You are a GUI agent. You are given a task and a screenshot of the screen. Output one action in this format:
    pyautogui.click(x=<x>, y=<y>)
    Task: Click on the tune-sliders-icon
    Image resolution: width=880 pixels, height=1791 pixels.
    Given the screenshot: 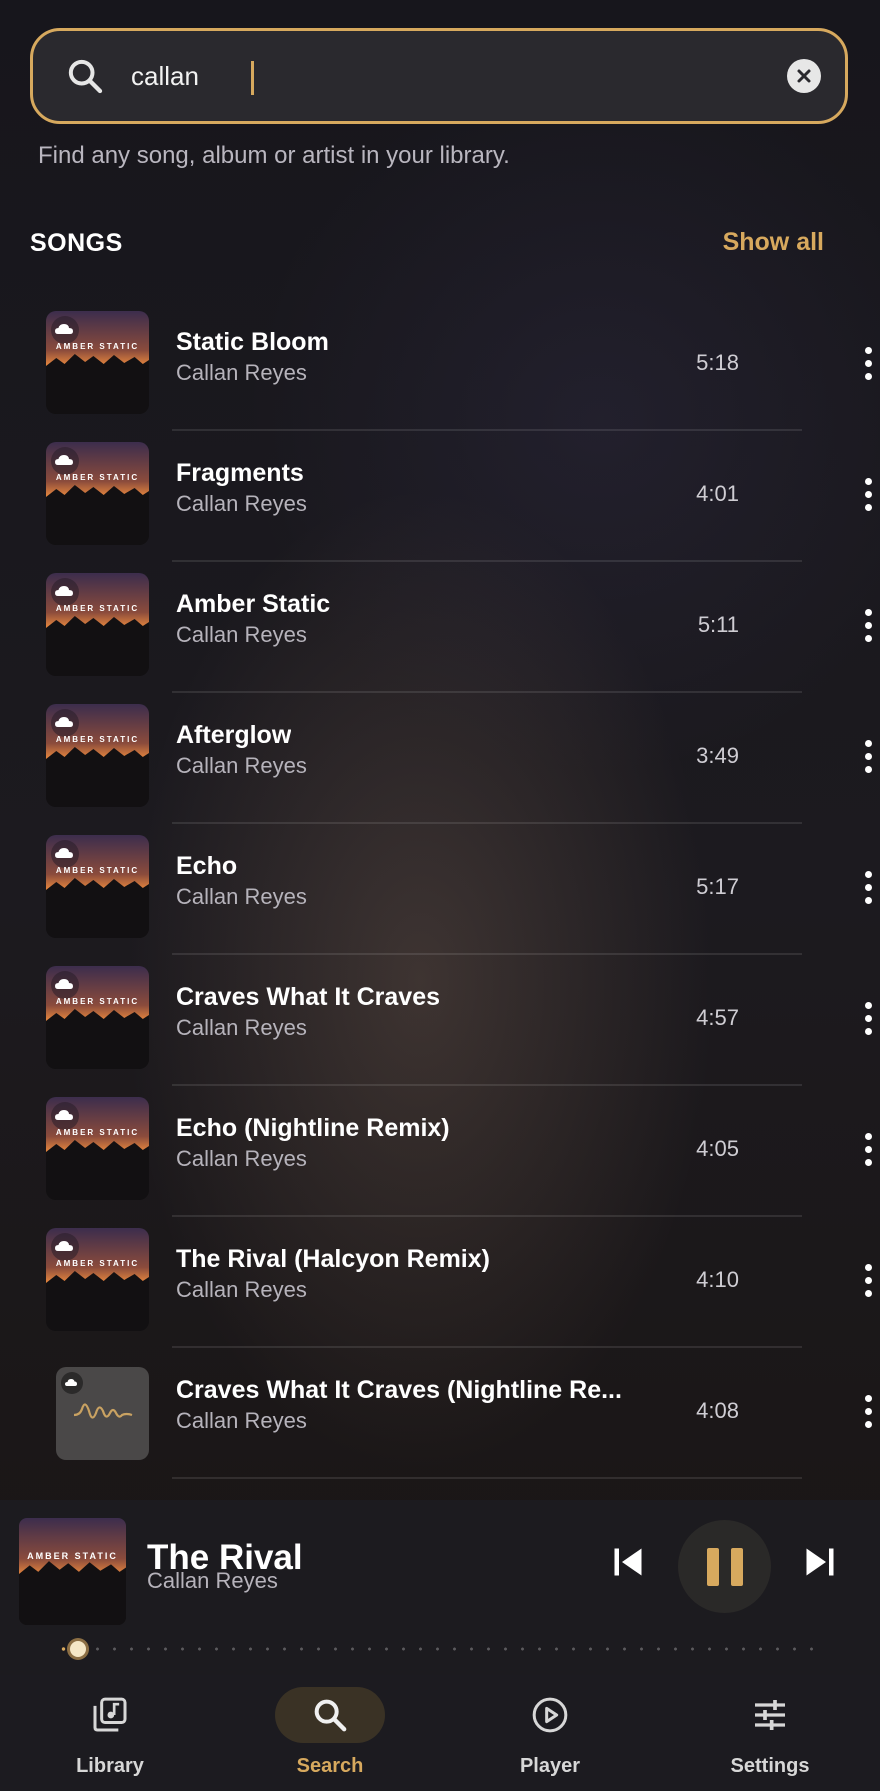 What is the action you would take?
    pyautogui.click(x=770, y=1715)
    